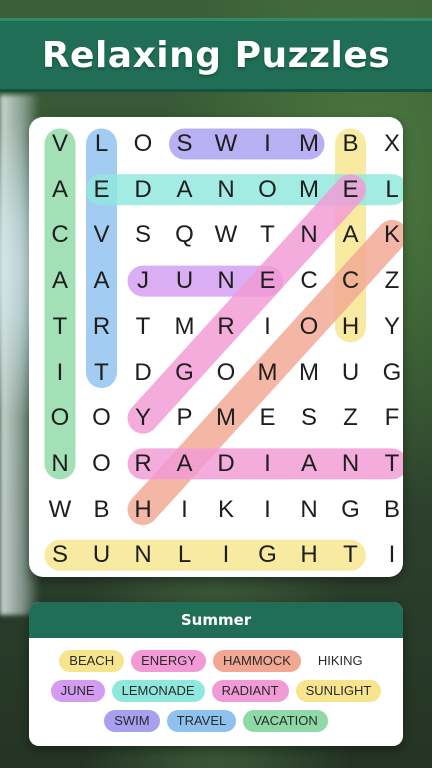 This screenshot has height=768, width=432. Describe the element at coordinates (340, 660) in the screenshot. I see `word-chip-hiking: HIKING` at that location.